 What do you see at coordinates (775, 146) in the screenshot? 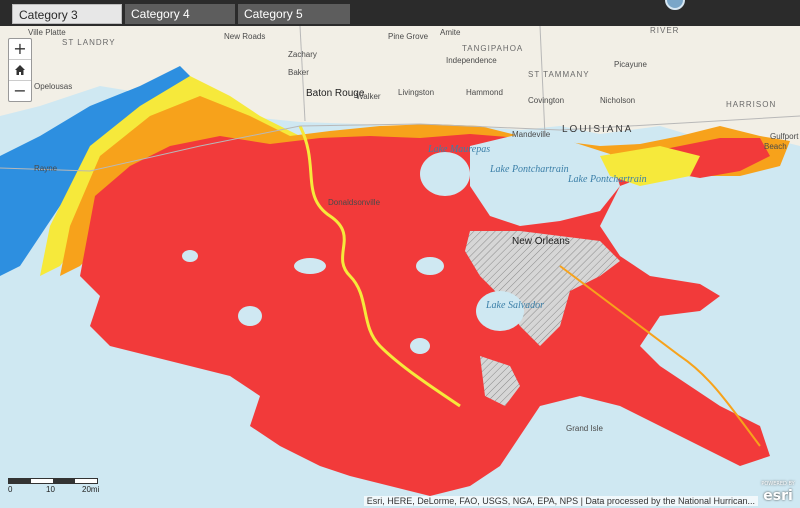
I see `label-beach: Beach` at bounding box center [775, 146].